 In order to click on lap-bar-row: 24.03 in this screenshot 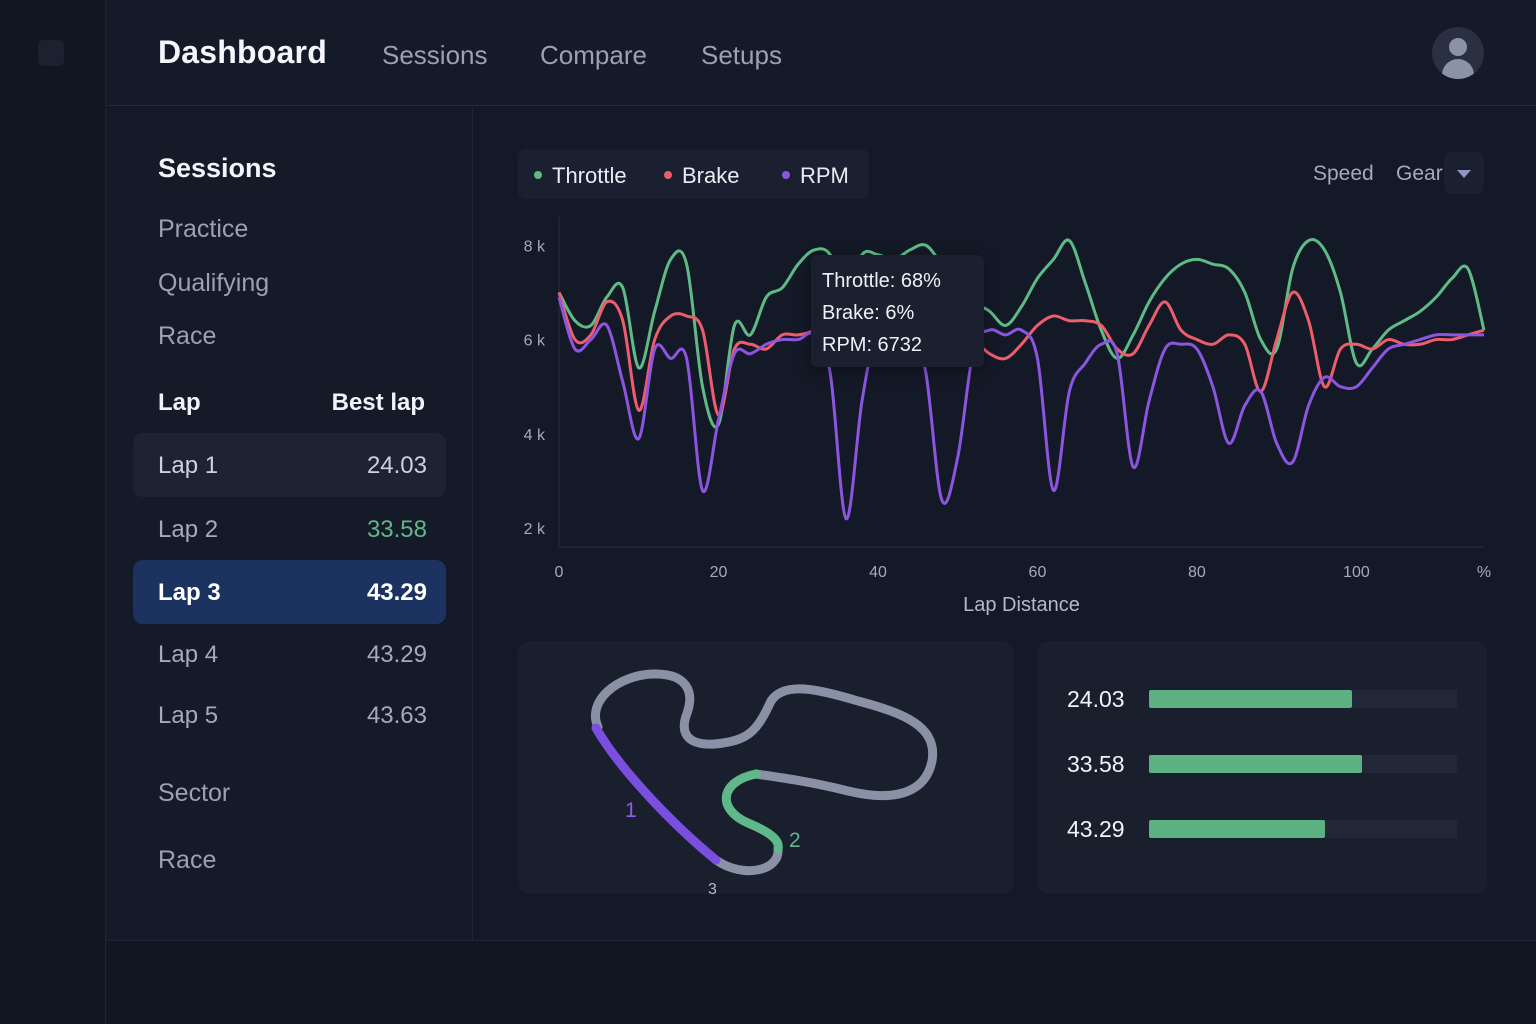, I will do `click(1277, 699)`.